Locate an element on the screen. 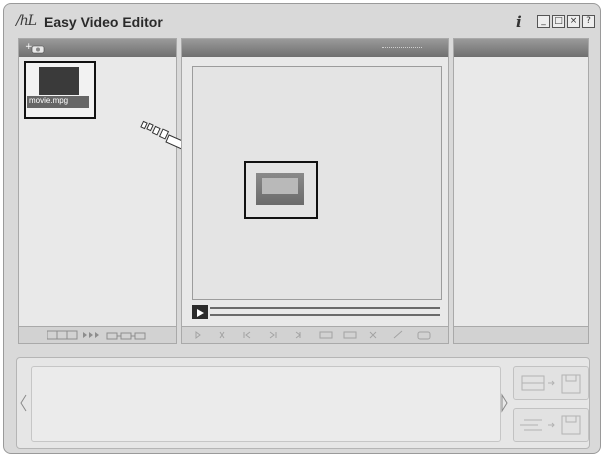 This screenshot has width=604, height=457. clip-thumbnail is located at coordinates (59, 81).